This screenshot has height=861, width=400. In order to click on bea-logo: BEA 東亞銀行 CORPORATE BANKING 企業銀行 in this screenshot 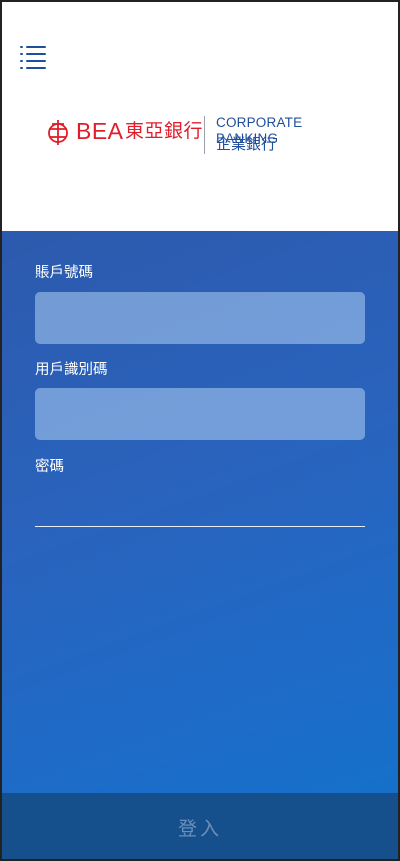, I will do `click(206, 135)`.